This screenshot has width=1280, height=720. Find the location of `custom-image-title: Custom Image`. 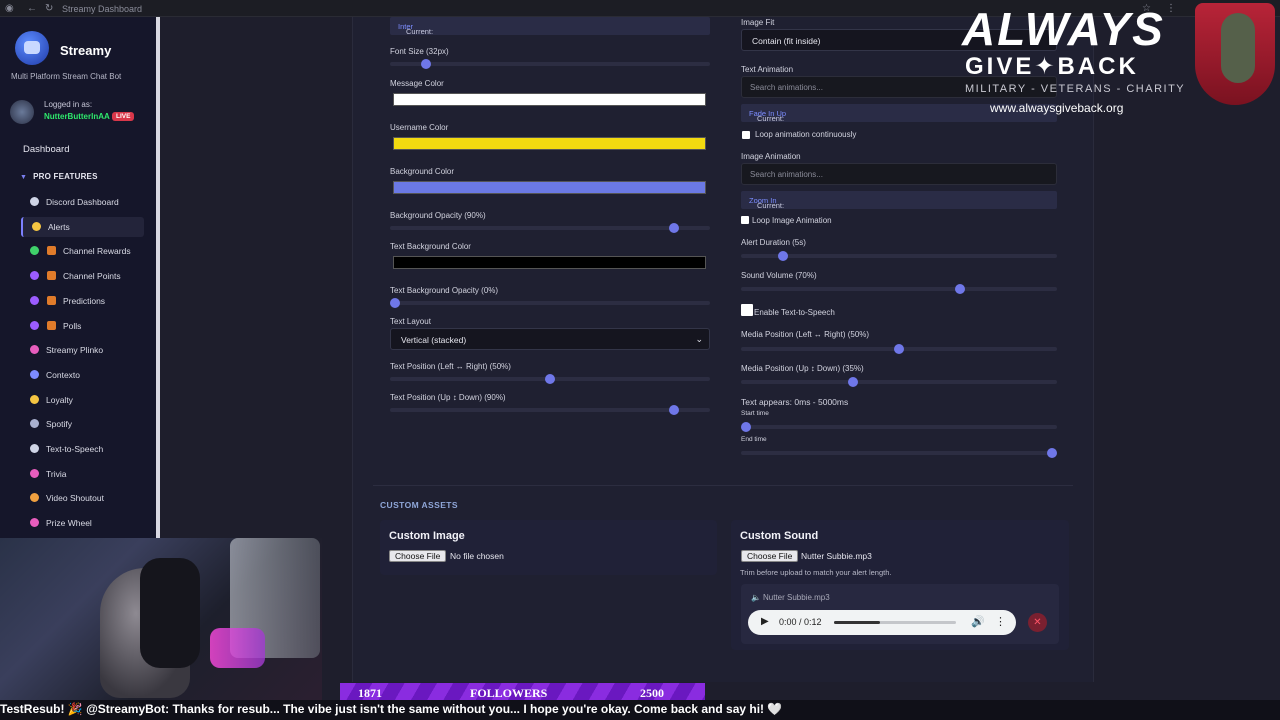

custom-image-title: Custom Image is located at coordinates (427, 536).